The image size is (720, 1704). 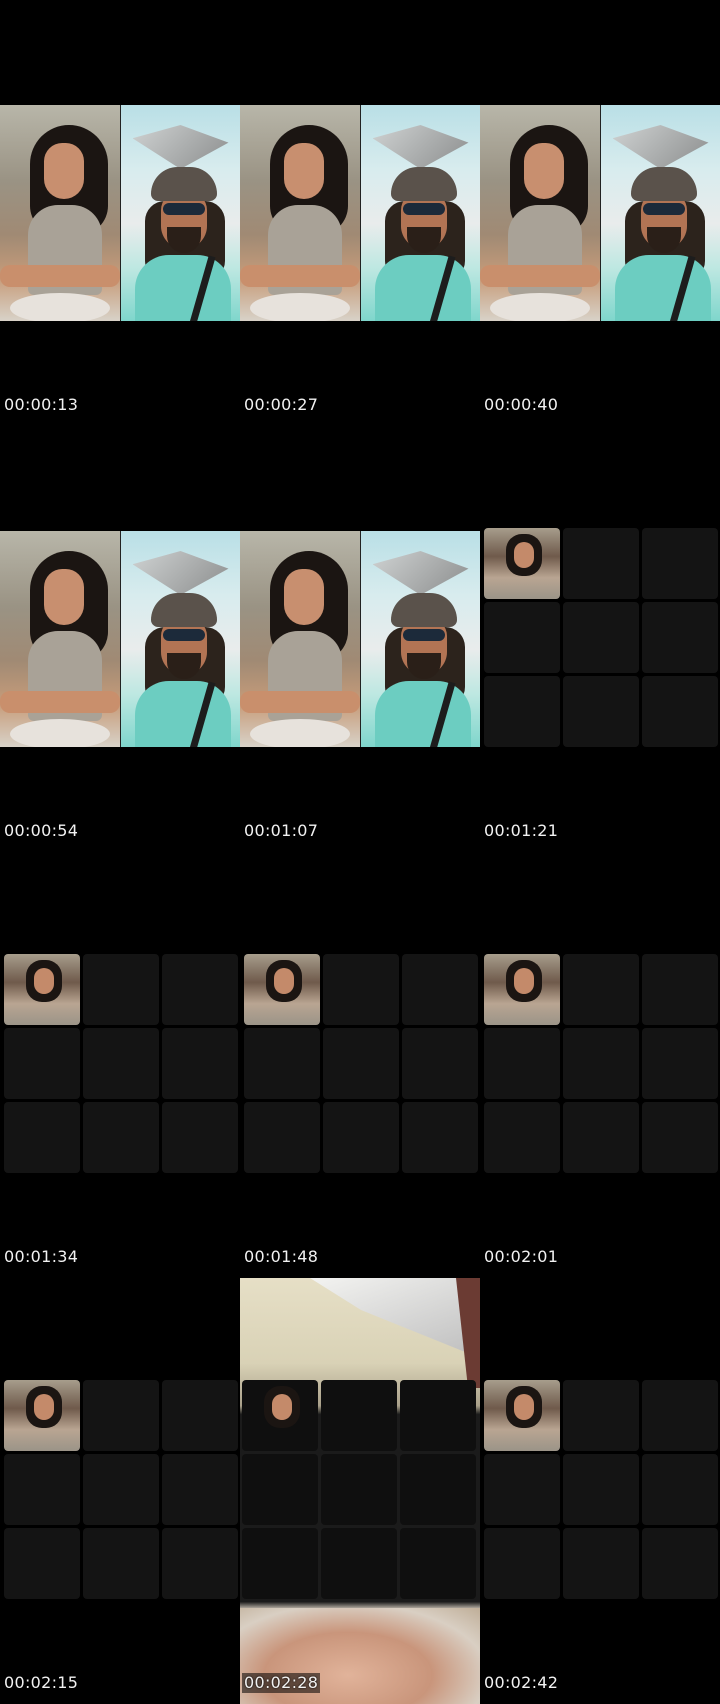 I want to click on frame-12: 00:02:42, so click(x=600, y=1491).